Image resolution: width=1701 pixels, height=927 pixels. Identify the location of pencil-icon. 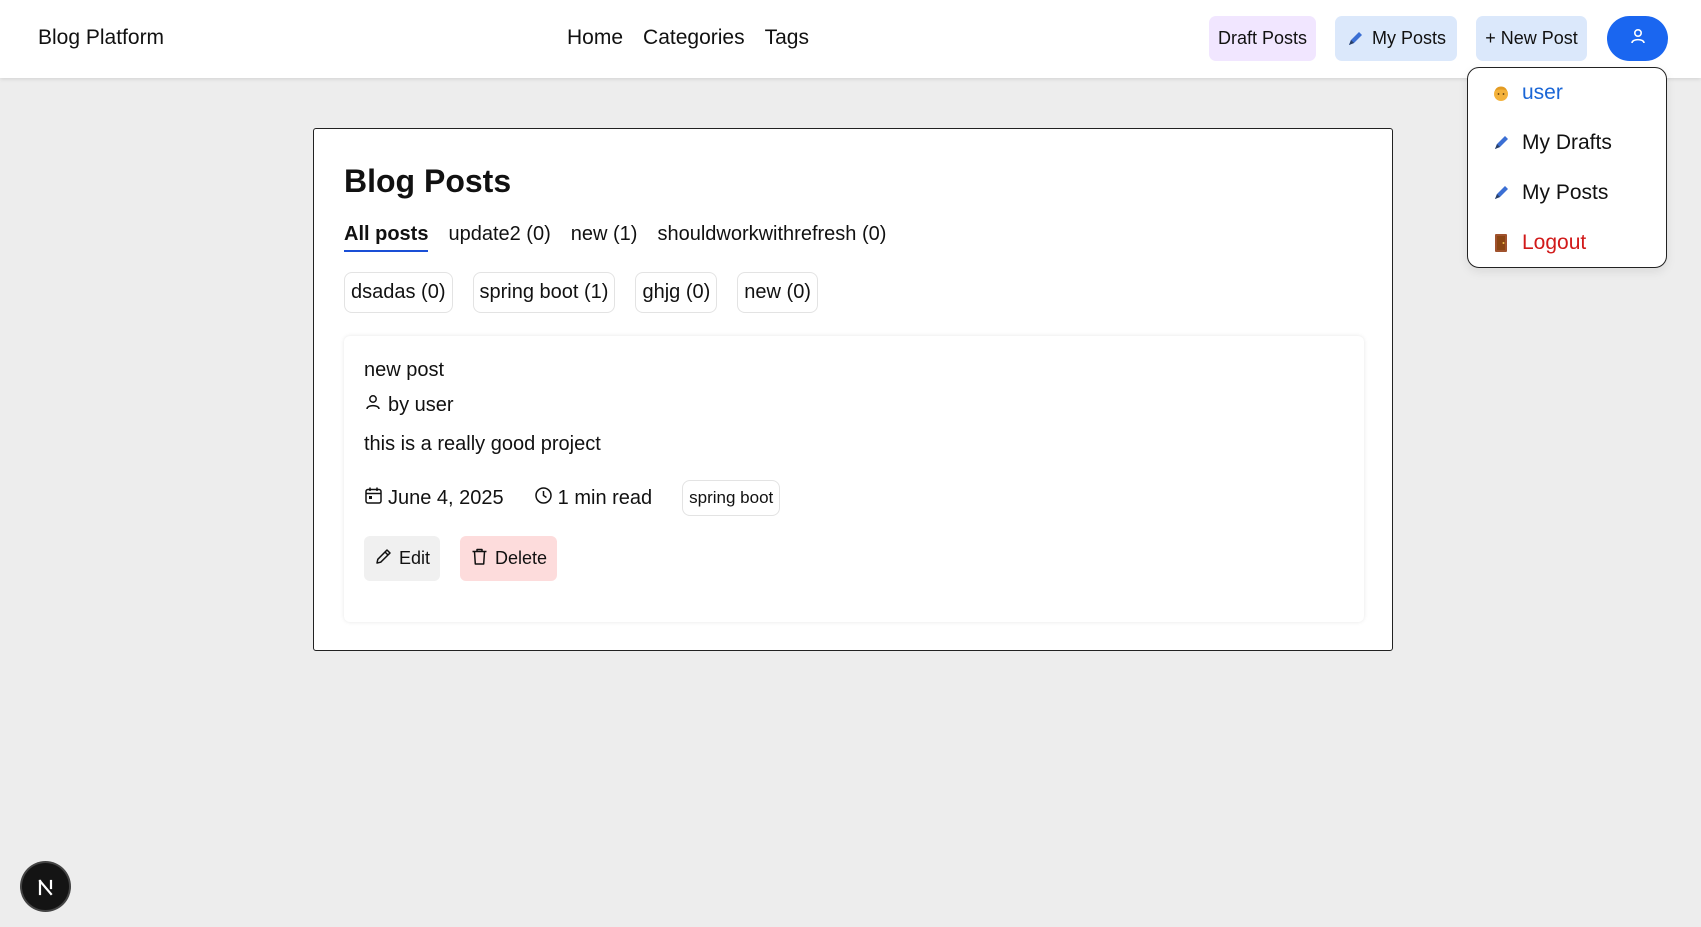
(383, 559).